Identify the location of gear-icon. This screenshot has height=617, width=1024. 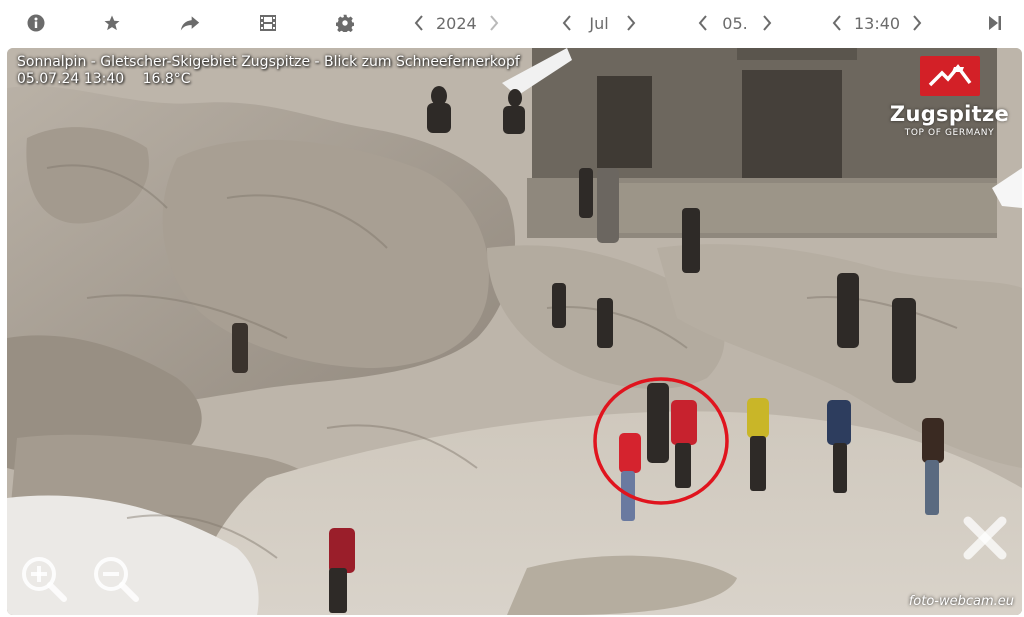
(345, 23).